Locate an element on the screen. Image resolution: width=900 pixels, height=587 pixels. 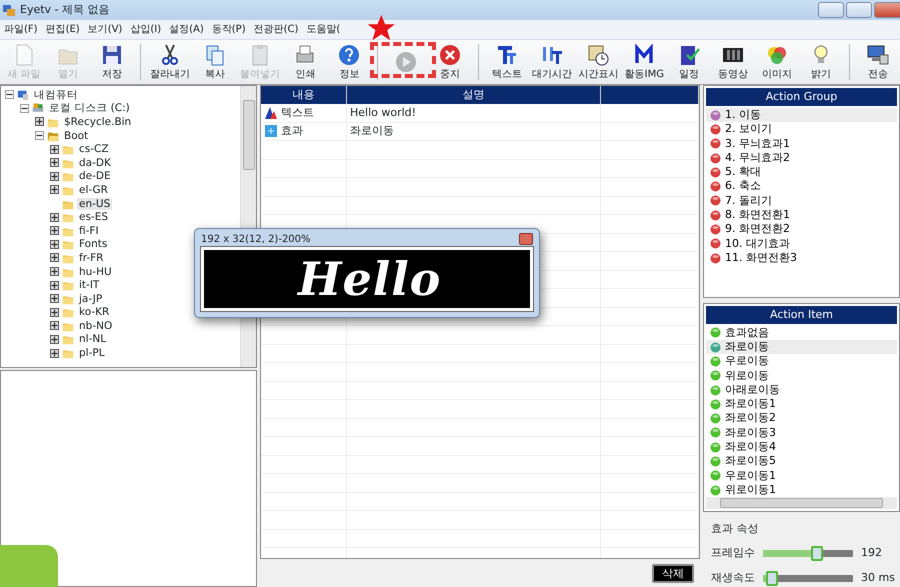
tree-item: el-GR is located at coordinates (93, 190).